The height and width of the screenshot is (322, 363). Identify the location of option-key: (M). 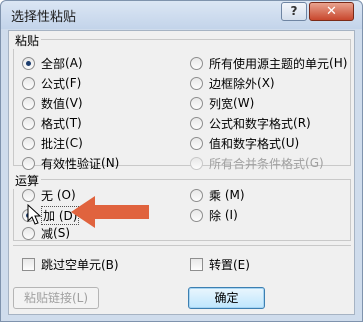
(234, 195).